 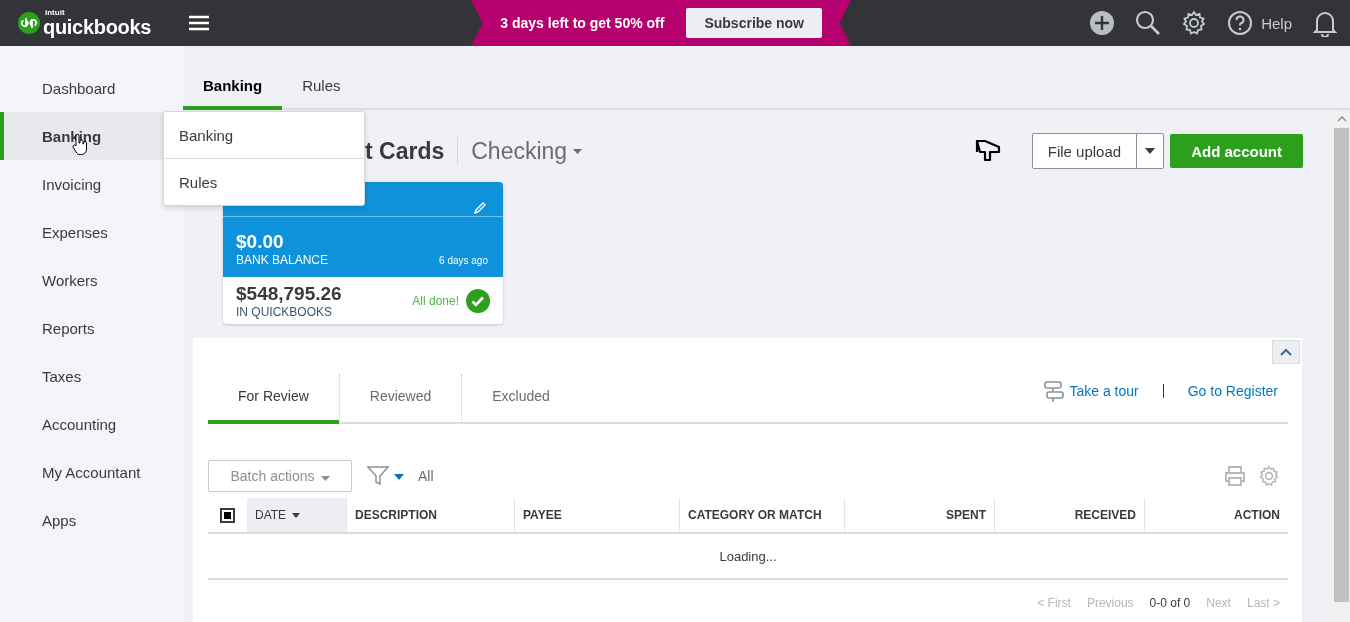 I want to click on sidebar-item: Apps, so click(x=91, y=520).